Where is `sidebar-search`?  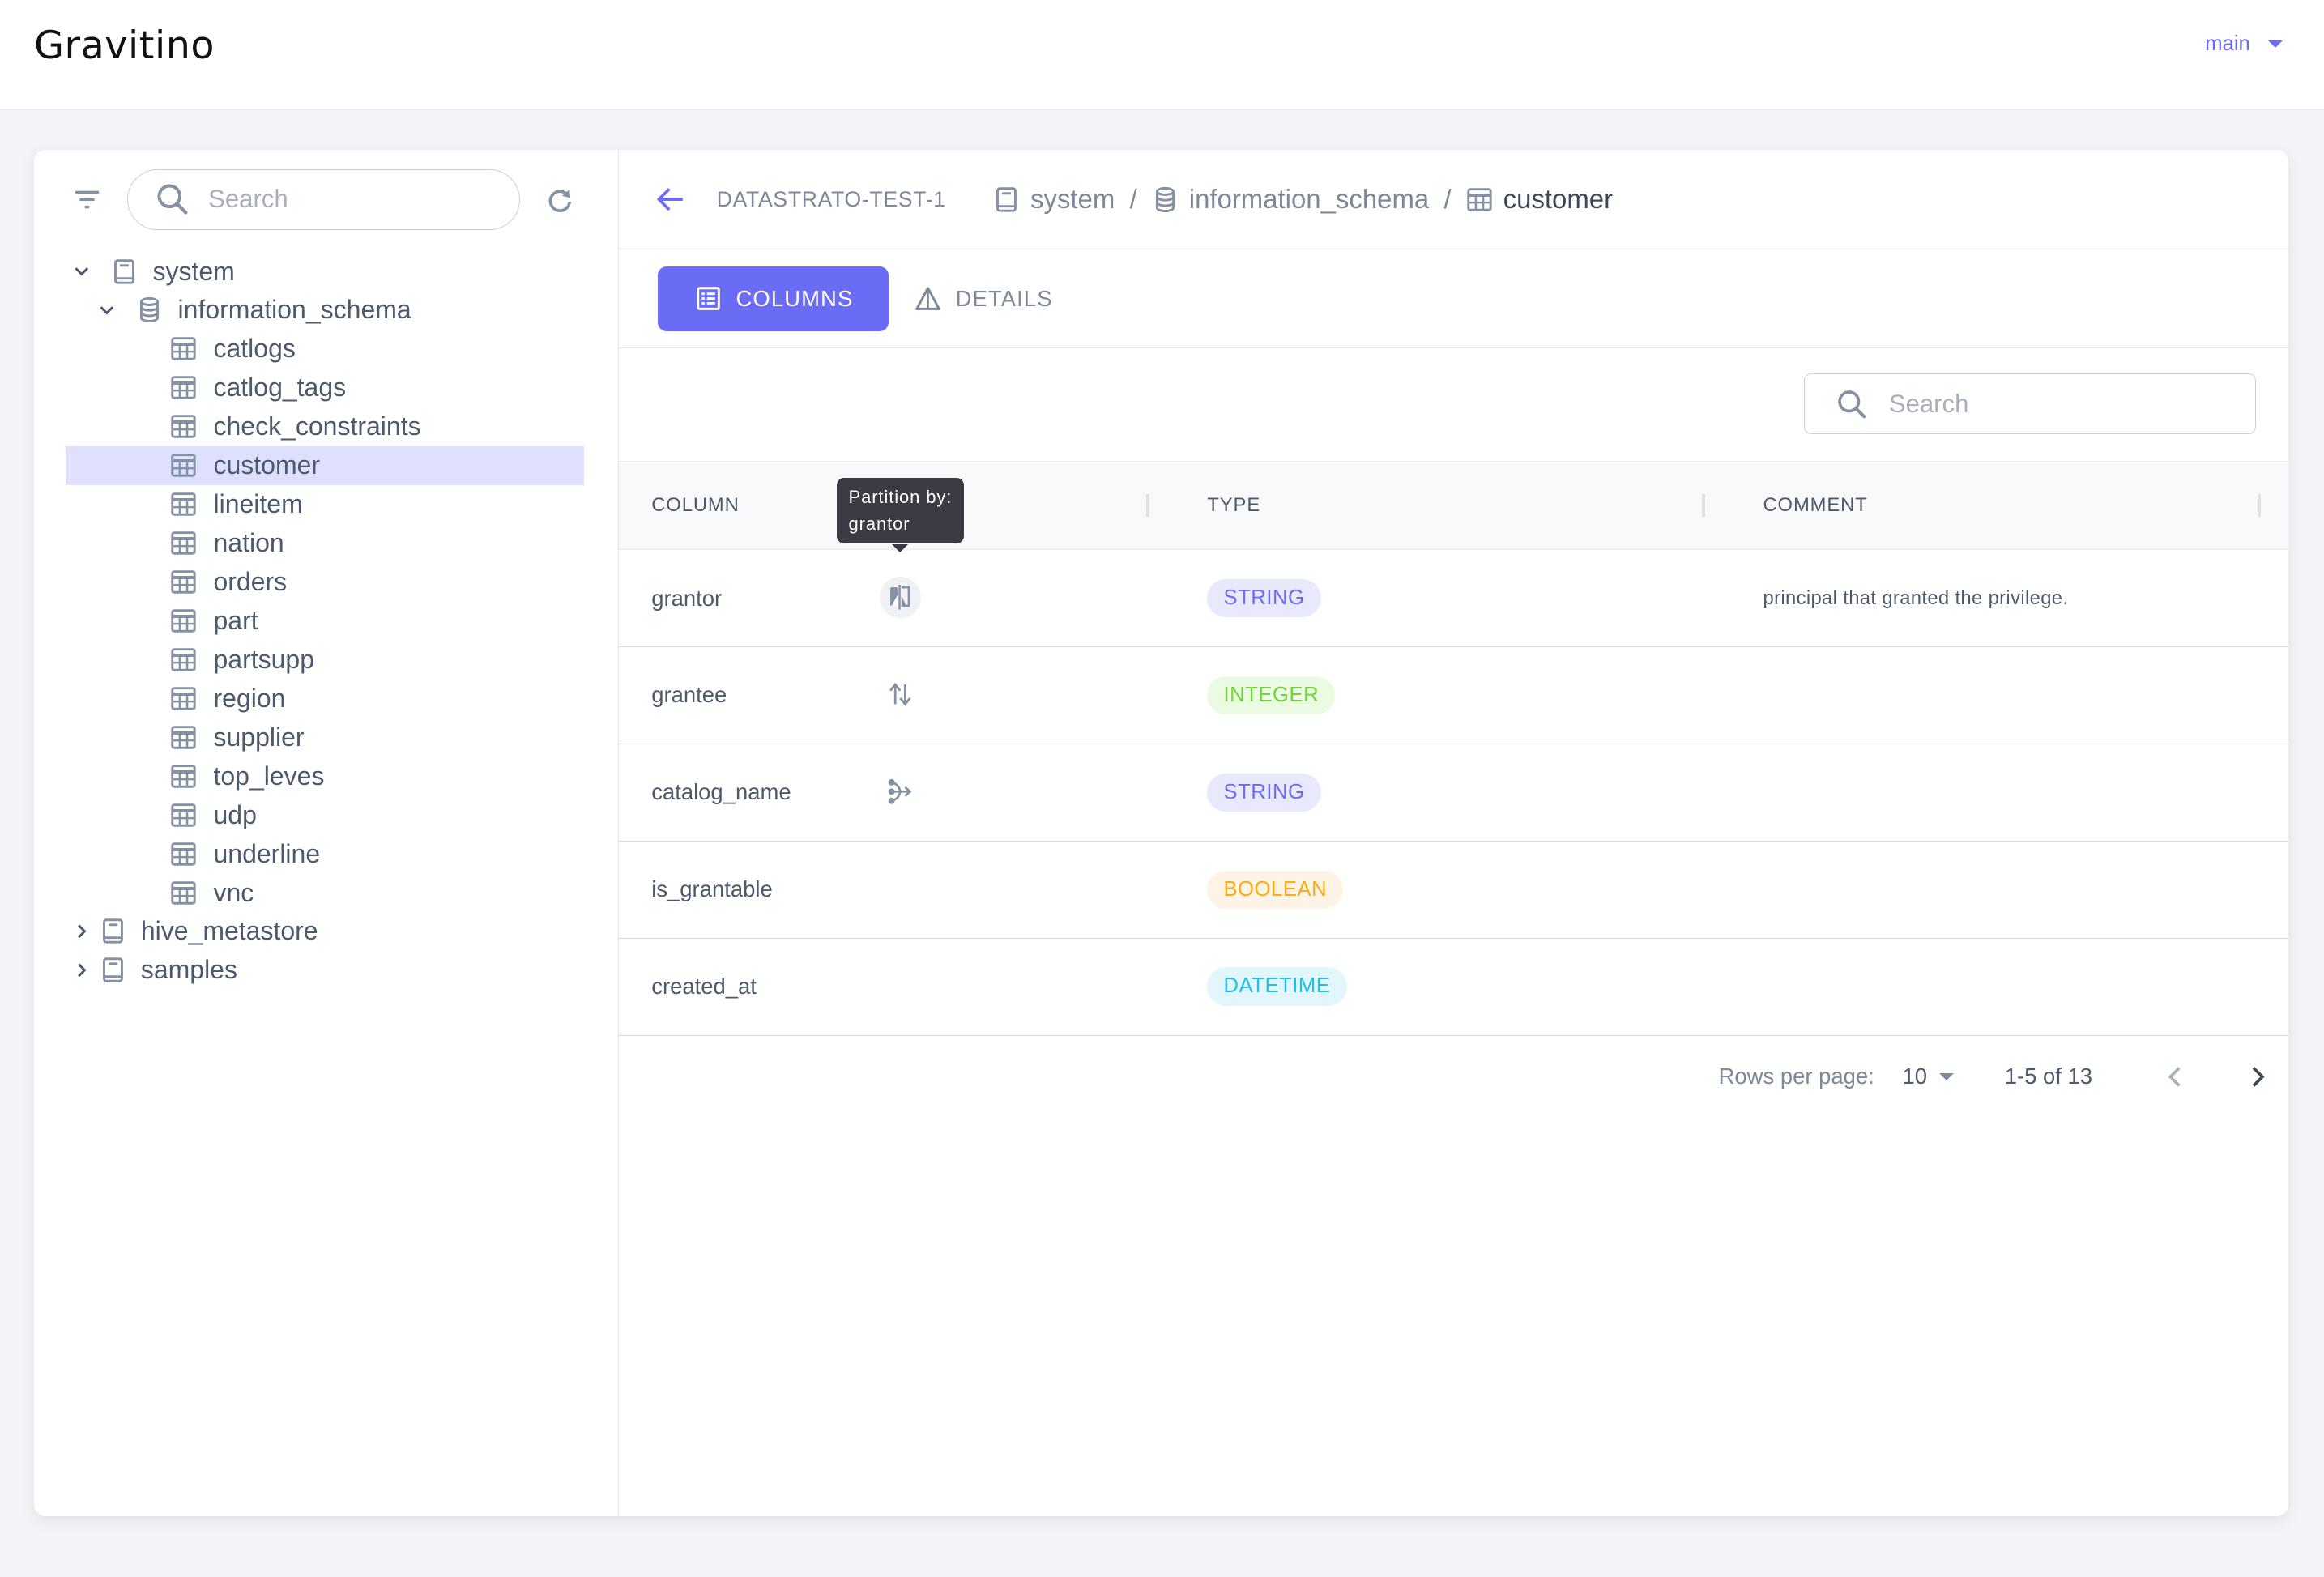
sidebar-search is located at coordinates (324, 199).